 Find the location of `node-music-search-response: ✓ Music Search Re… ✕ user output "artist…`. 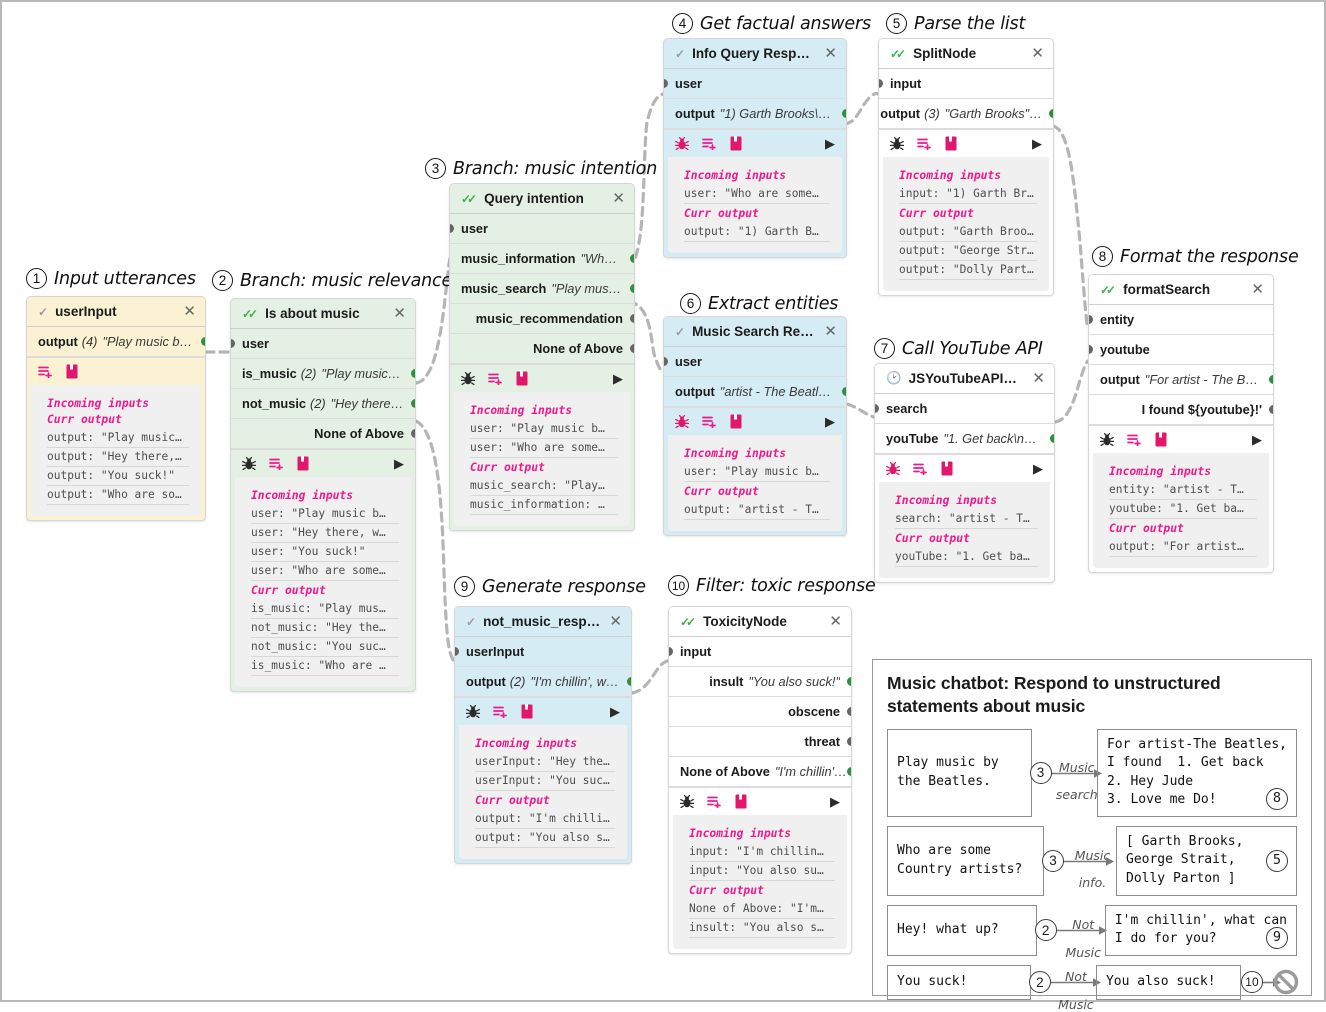

node-music-search-response: ✓ Music Search Re… ✕ user output "artist… is located at coordinates (755, 426).